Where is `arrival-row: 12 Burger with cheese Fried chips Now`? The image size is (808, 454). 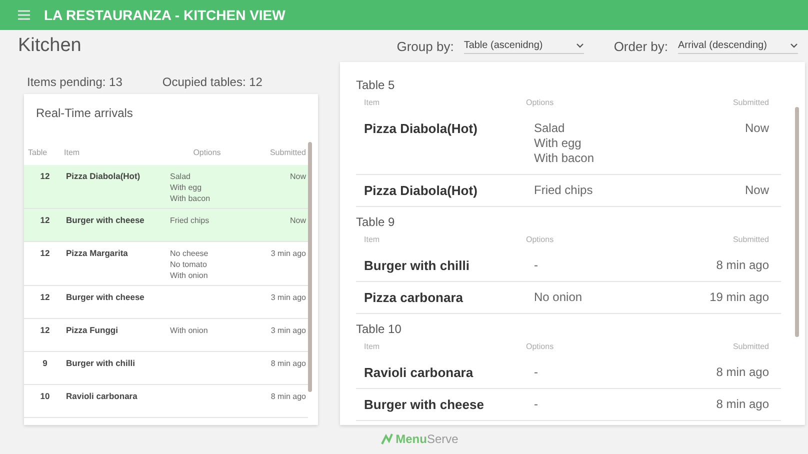
arrival-row: 12 Burger with cheese Fried chips Now is located at coordinates (166, 225).